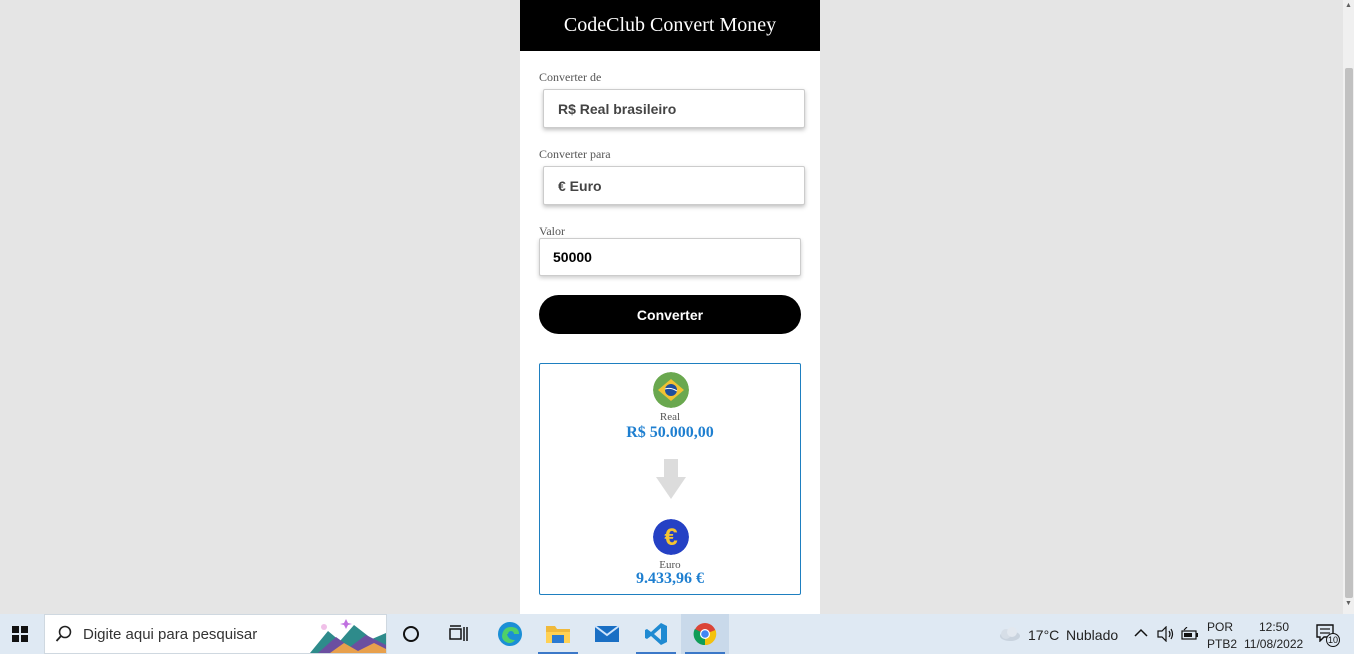 This screenshot has width=1354, height=654. I want to click on to-currency-select: € Euro, so click(674, 185).